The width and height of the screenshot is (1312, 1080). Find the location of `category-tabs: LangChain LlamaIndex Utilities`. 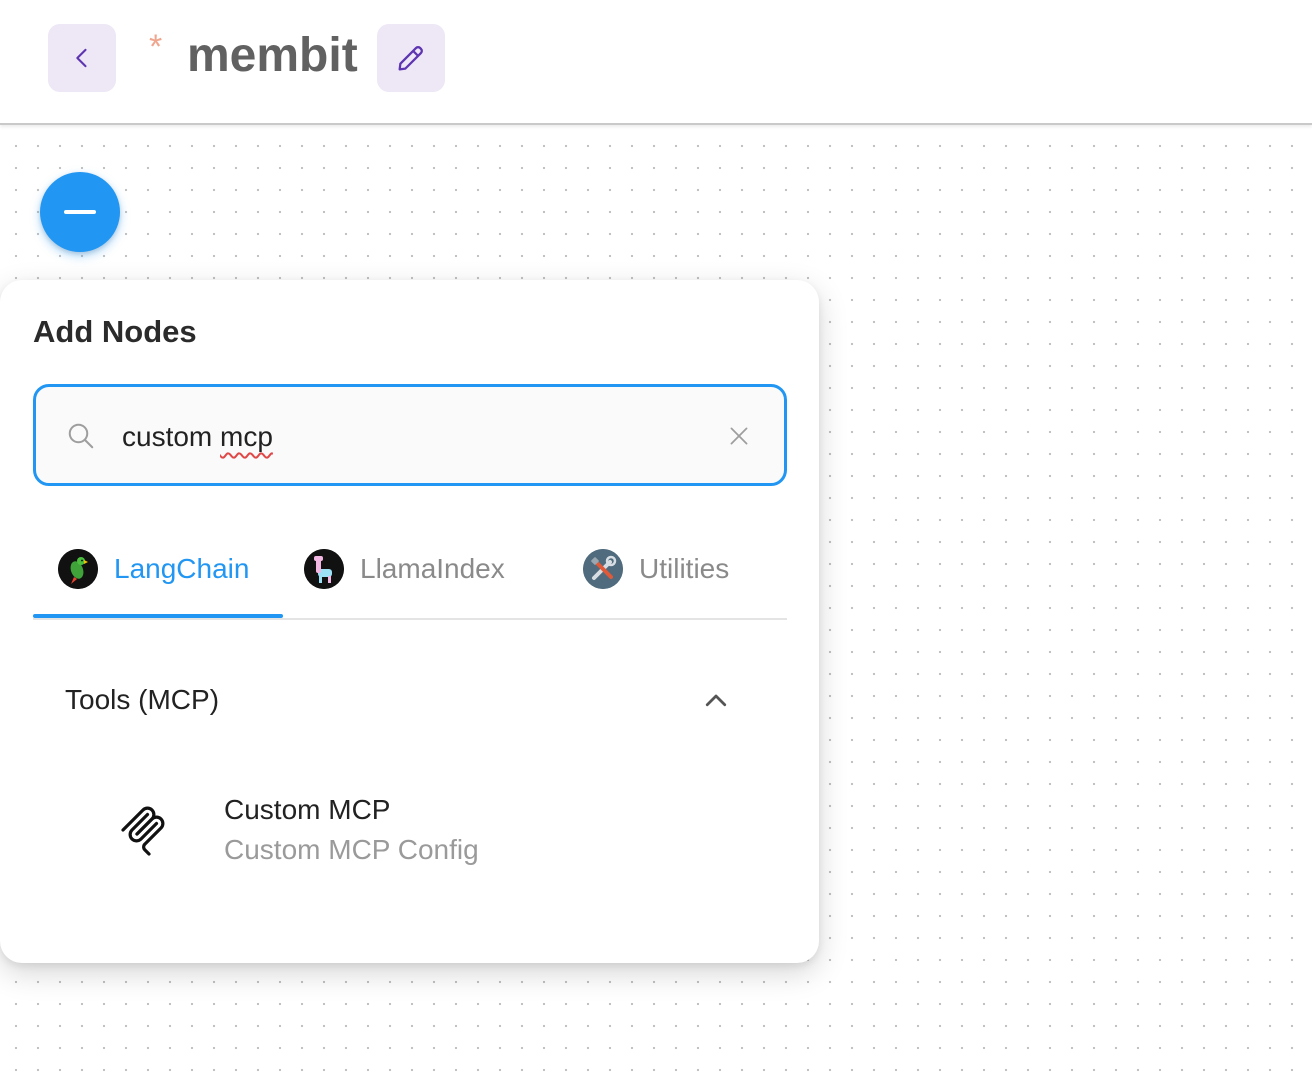

category-tabs: LangChain LlamaIndex Utilities is located at coordinates (410, 570).